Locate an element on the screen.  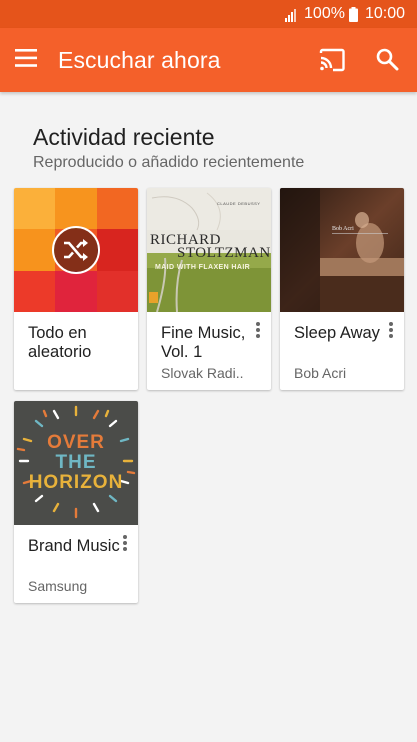
card-subtitle: Samsung is located at coordinates (58, 586).